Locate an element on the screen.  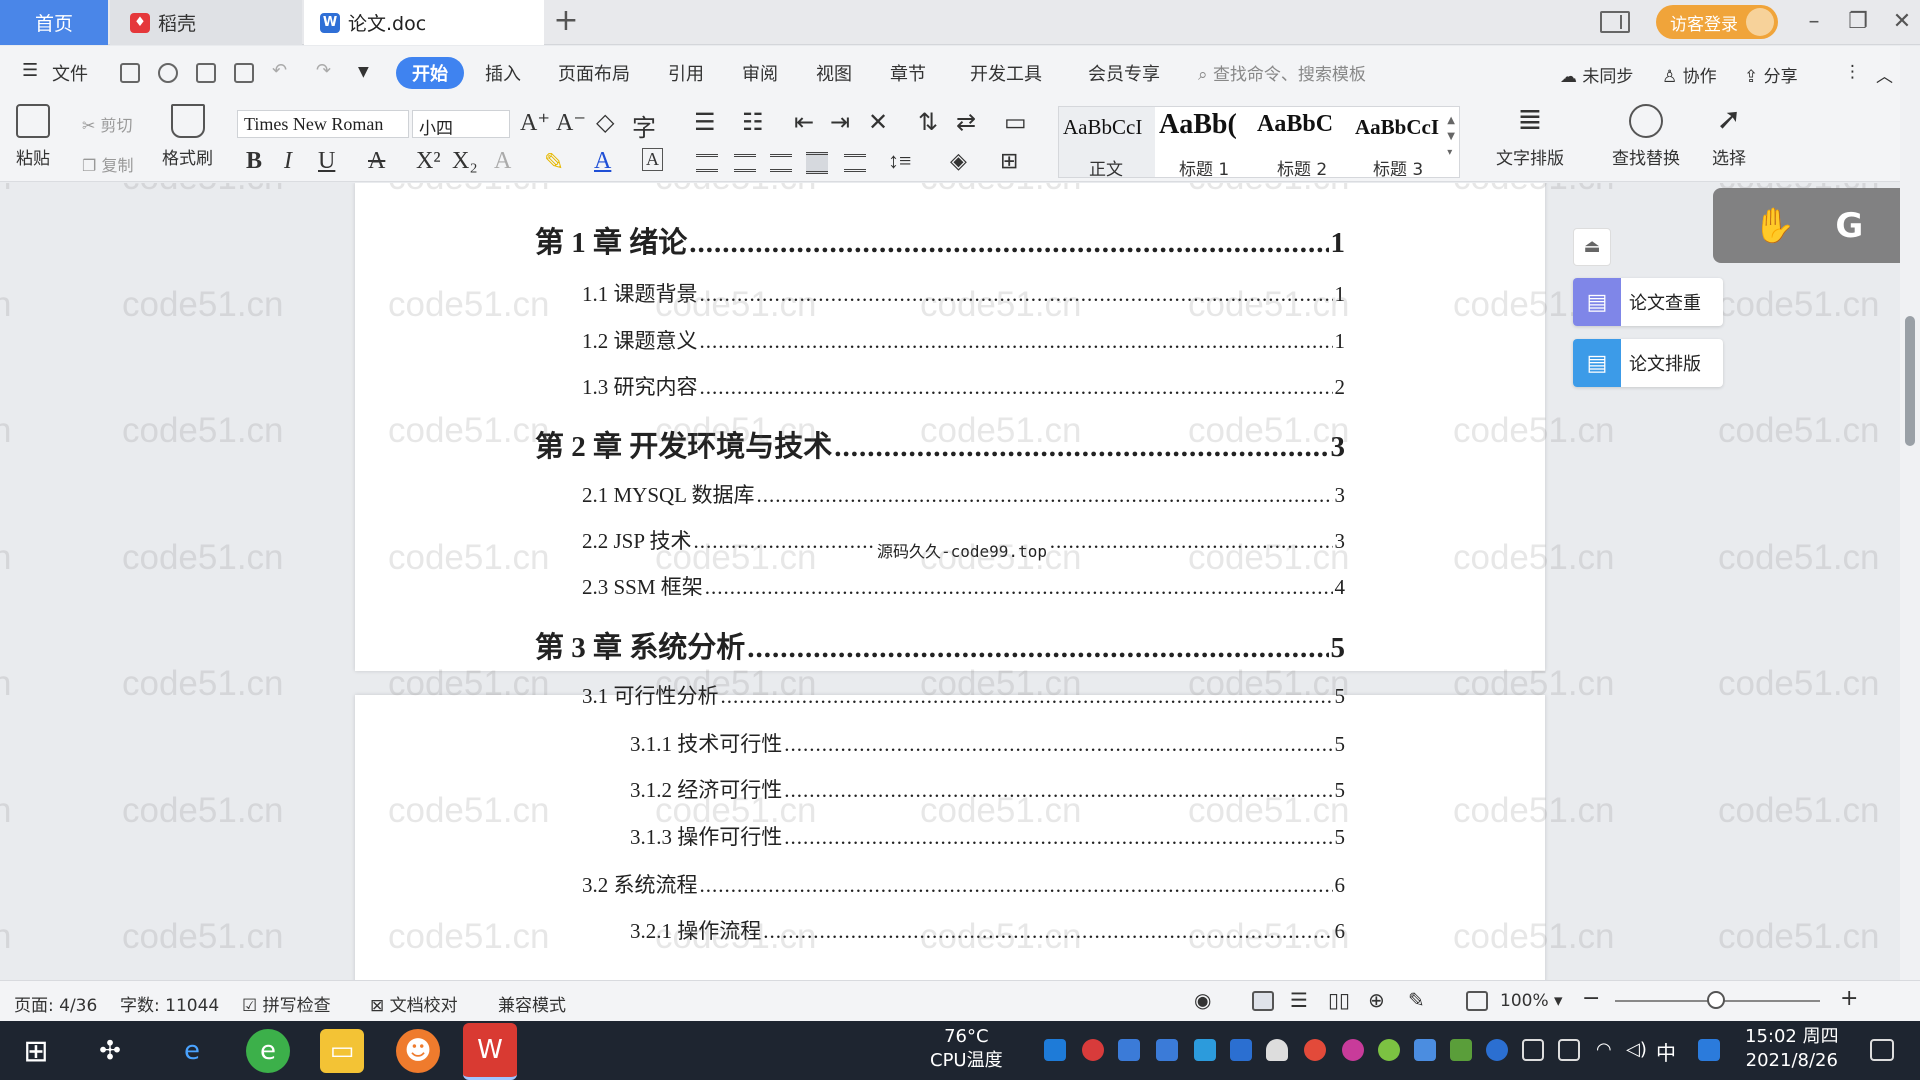
ime-toolbar: ✋ G F is located at coordinates (1816, 225).